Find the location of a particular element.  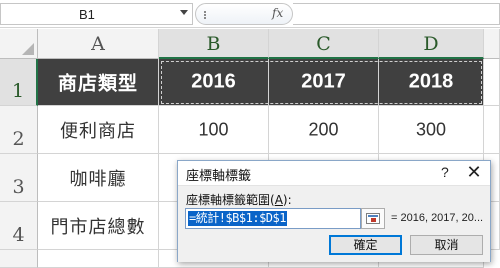

row-header-2: 2 is located at coordinates (19, 130).